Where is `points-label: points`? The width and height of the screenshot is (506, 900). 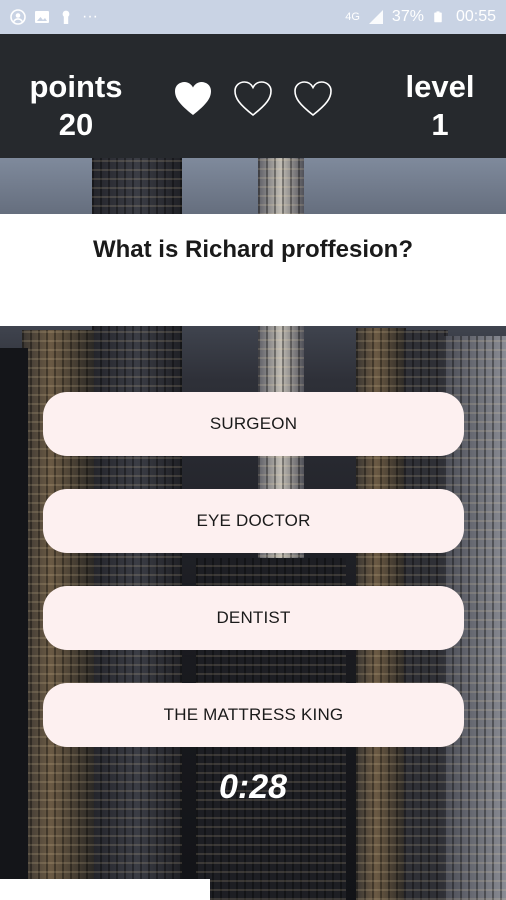
points-label: points is located at coordinates (76, 86).